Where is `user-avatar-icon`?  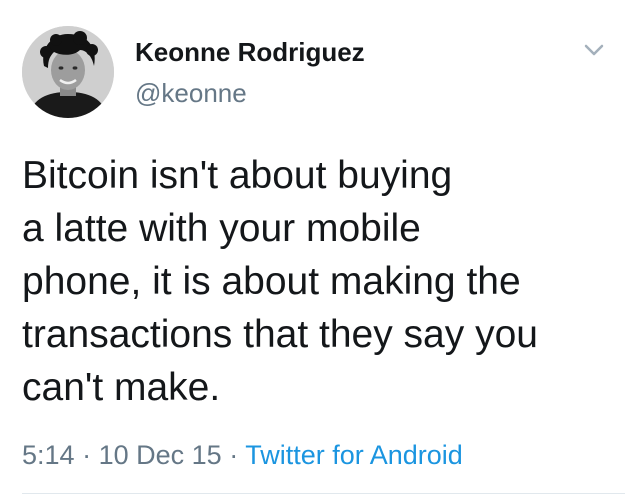 user-avatar-icon is located at coordinates (68, 72).